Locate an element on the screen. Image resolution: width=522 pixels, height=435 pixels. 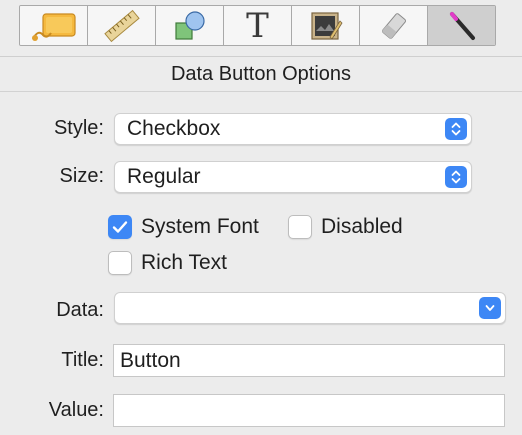
disabled-label: Disabled is located at coordinates (362, 226).